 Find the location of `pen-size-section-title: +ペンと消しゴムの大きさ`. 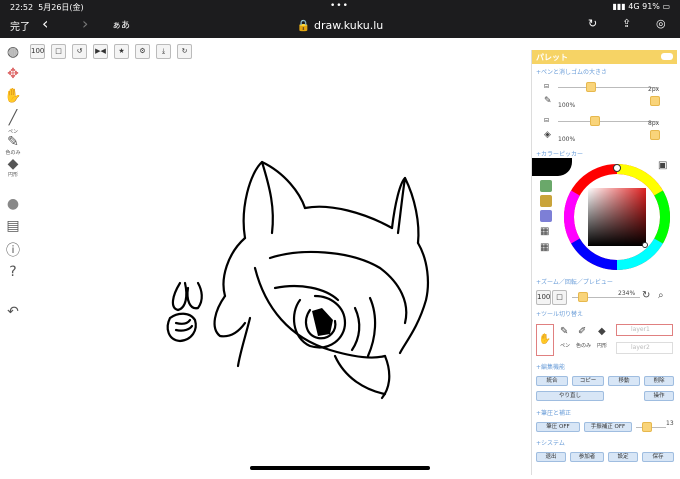

pen-size-section-title: +ペンと消しゴムの大きさ is located at coordinates (572, 72).